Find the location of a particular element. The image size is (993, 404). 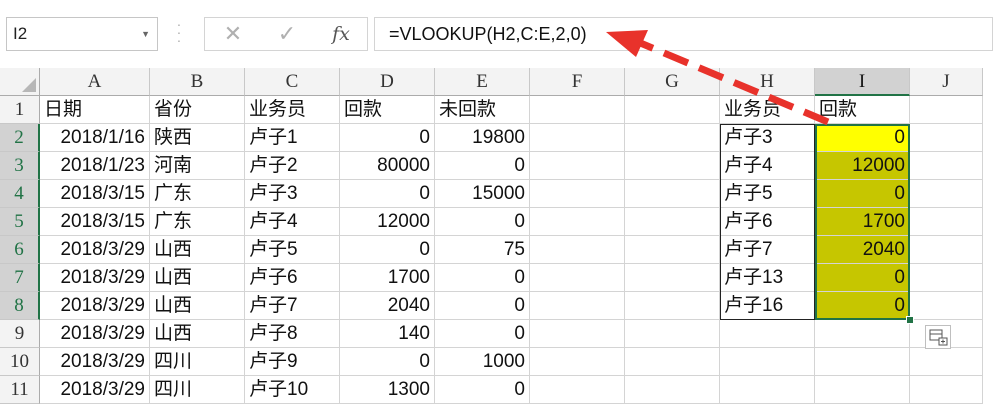

annotation-arrow-layer is located at coordinates (718, 78).